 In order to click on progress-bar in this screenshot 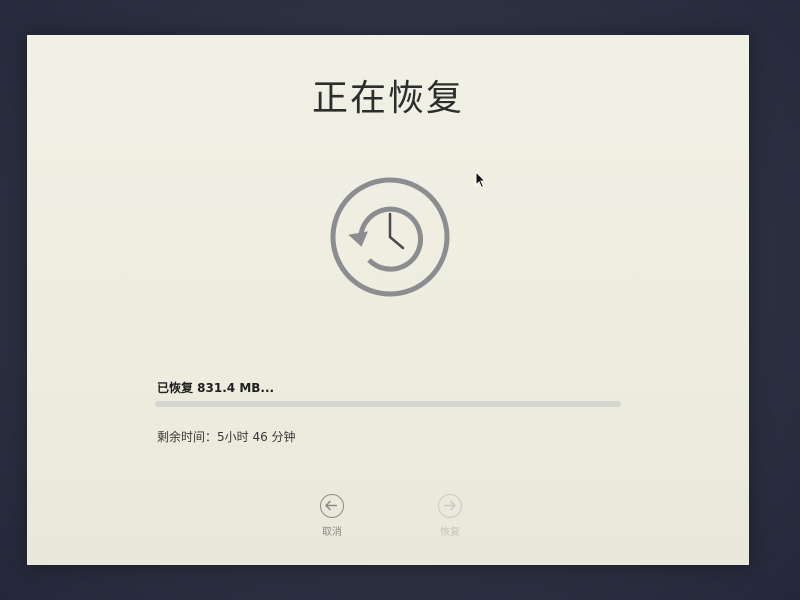, I will do `click(388, 404)`.